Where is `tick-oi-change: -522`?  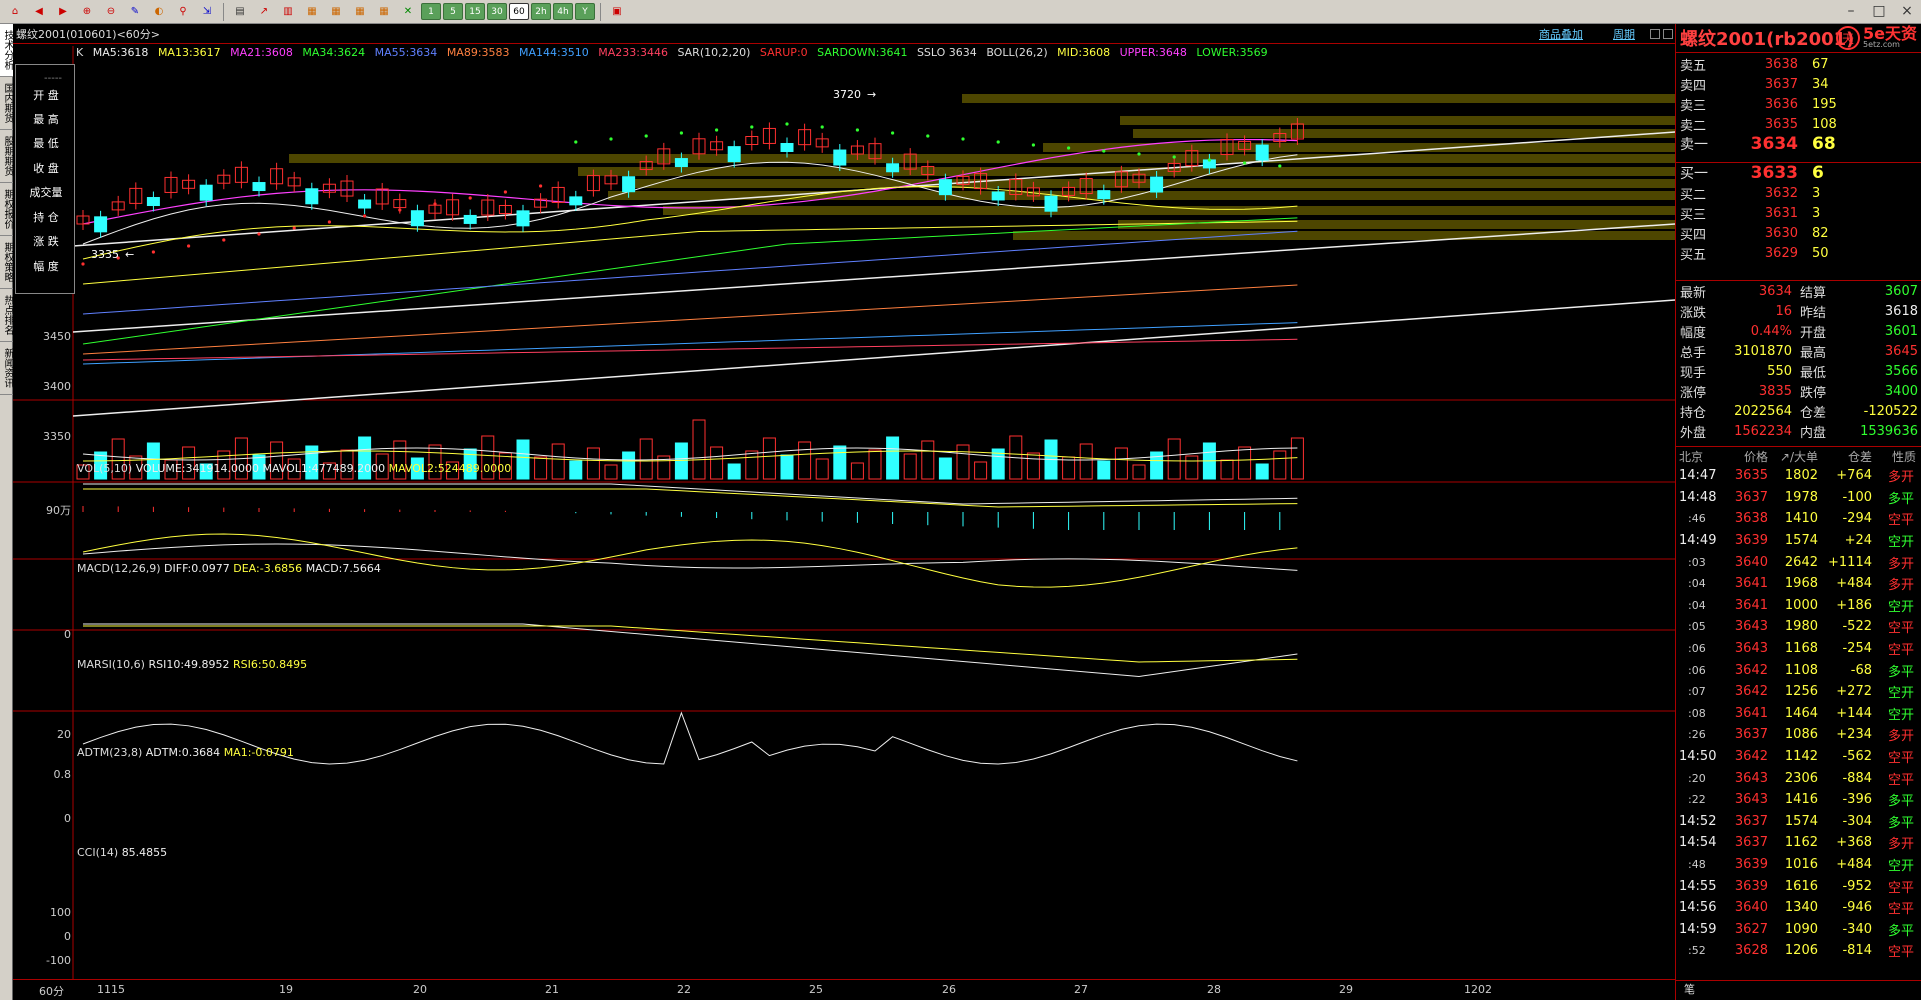 tick-oi-change: -522 is located at coordinates (1857, 627).